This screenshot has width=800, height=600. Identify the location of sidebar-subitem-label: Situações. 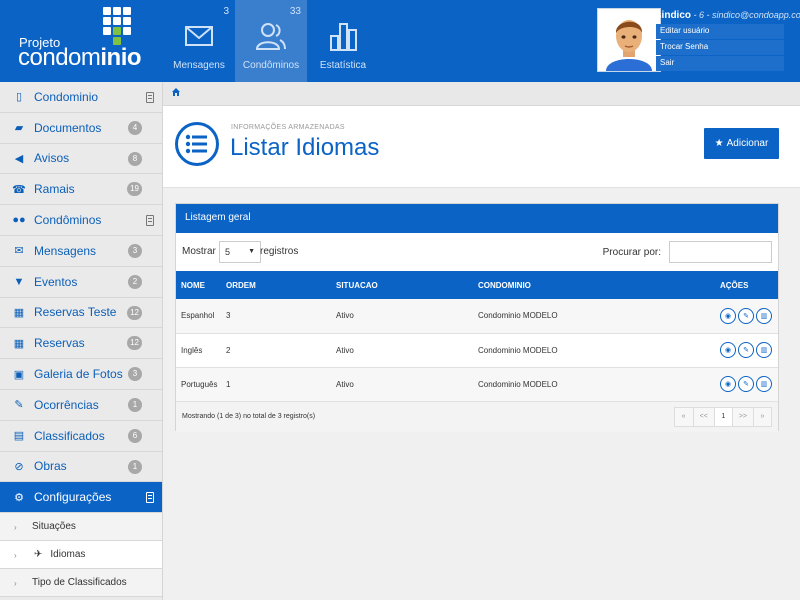
(54, 527).